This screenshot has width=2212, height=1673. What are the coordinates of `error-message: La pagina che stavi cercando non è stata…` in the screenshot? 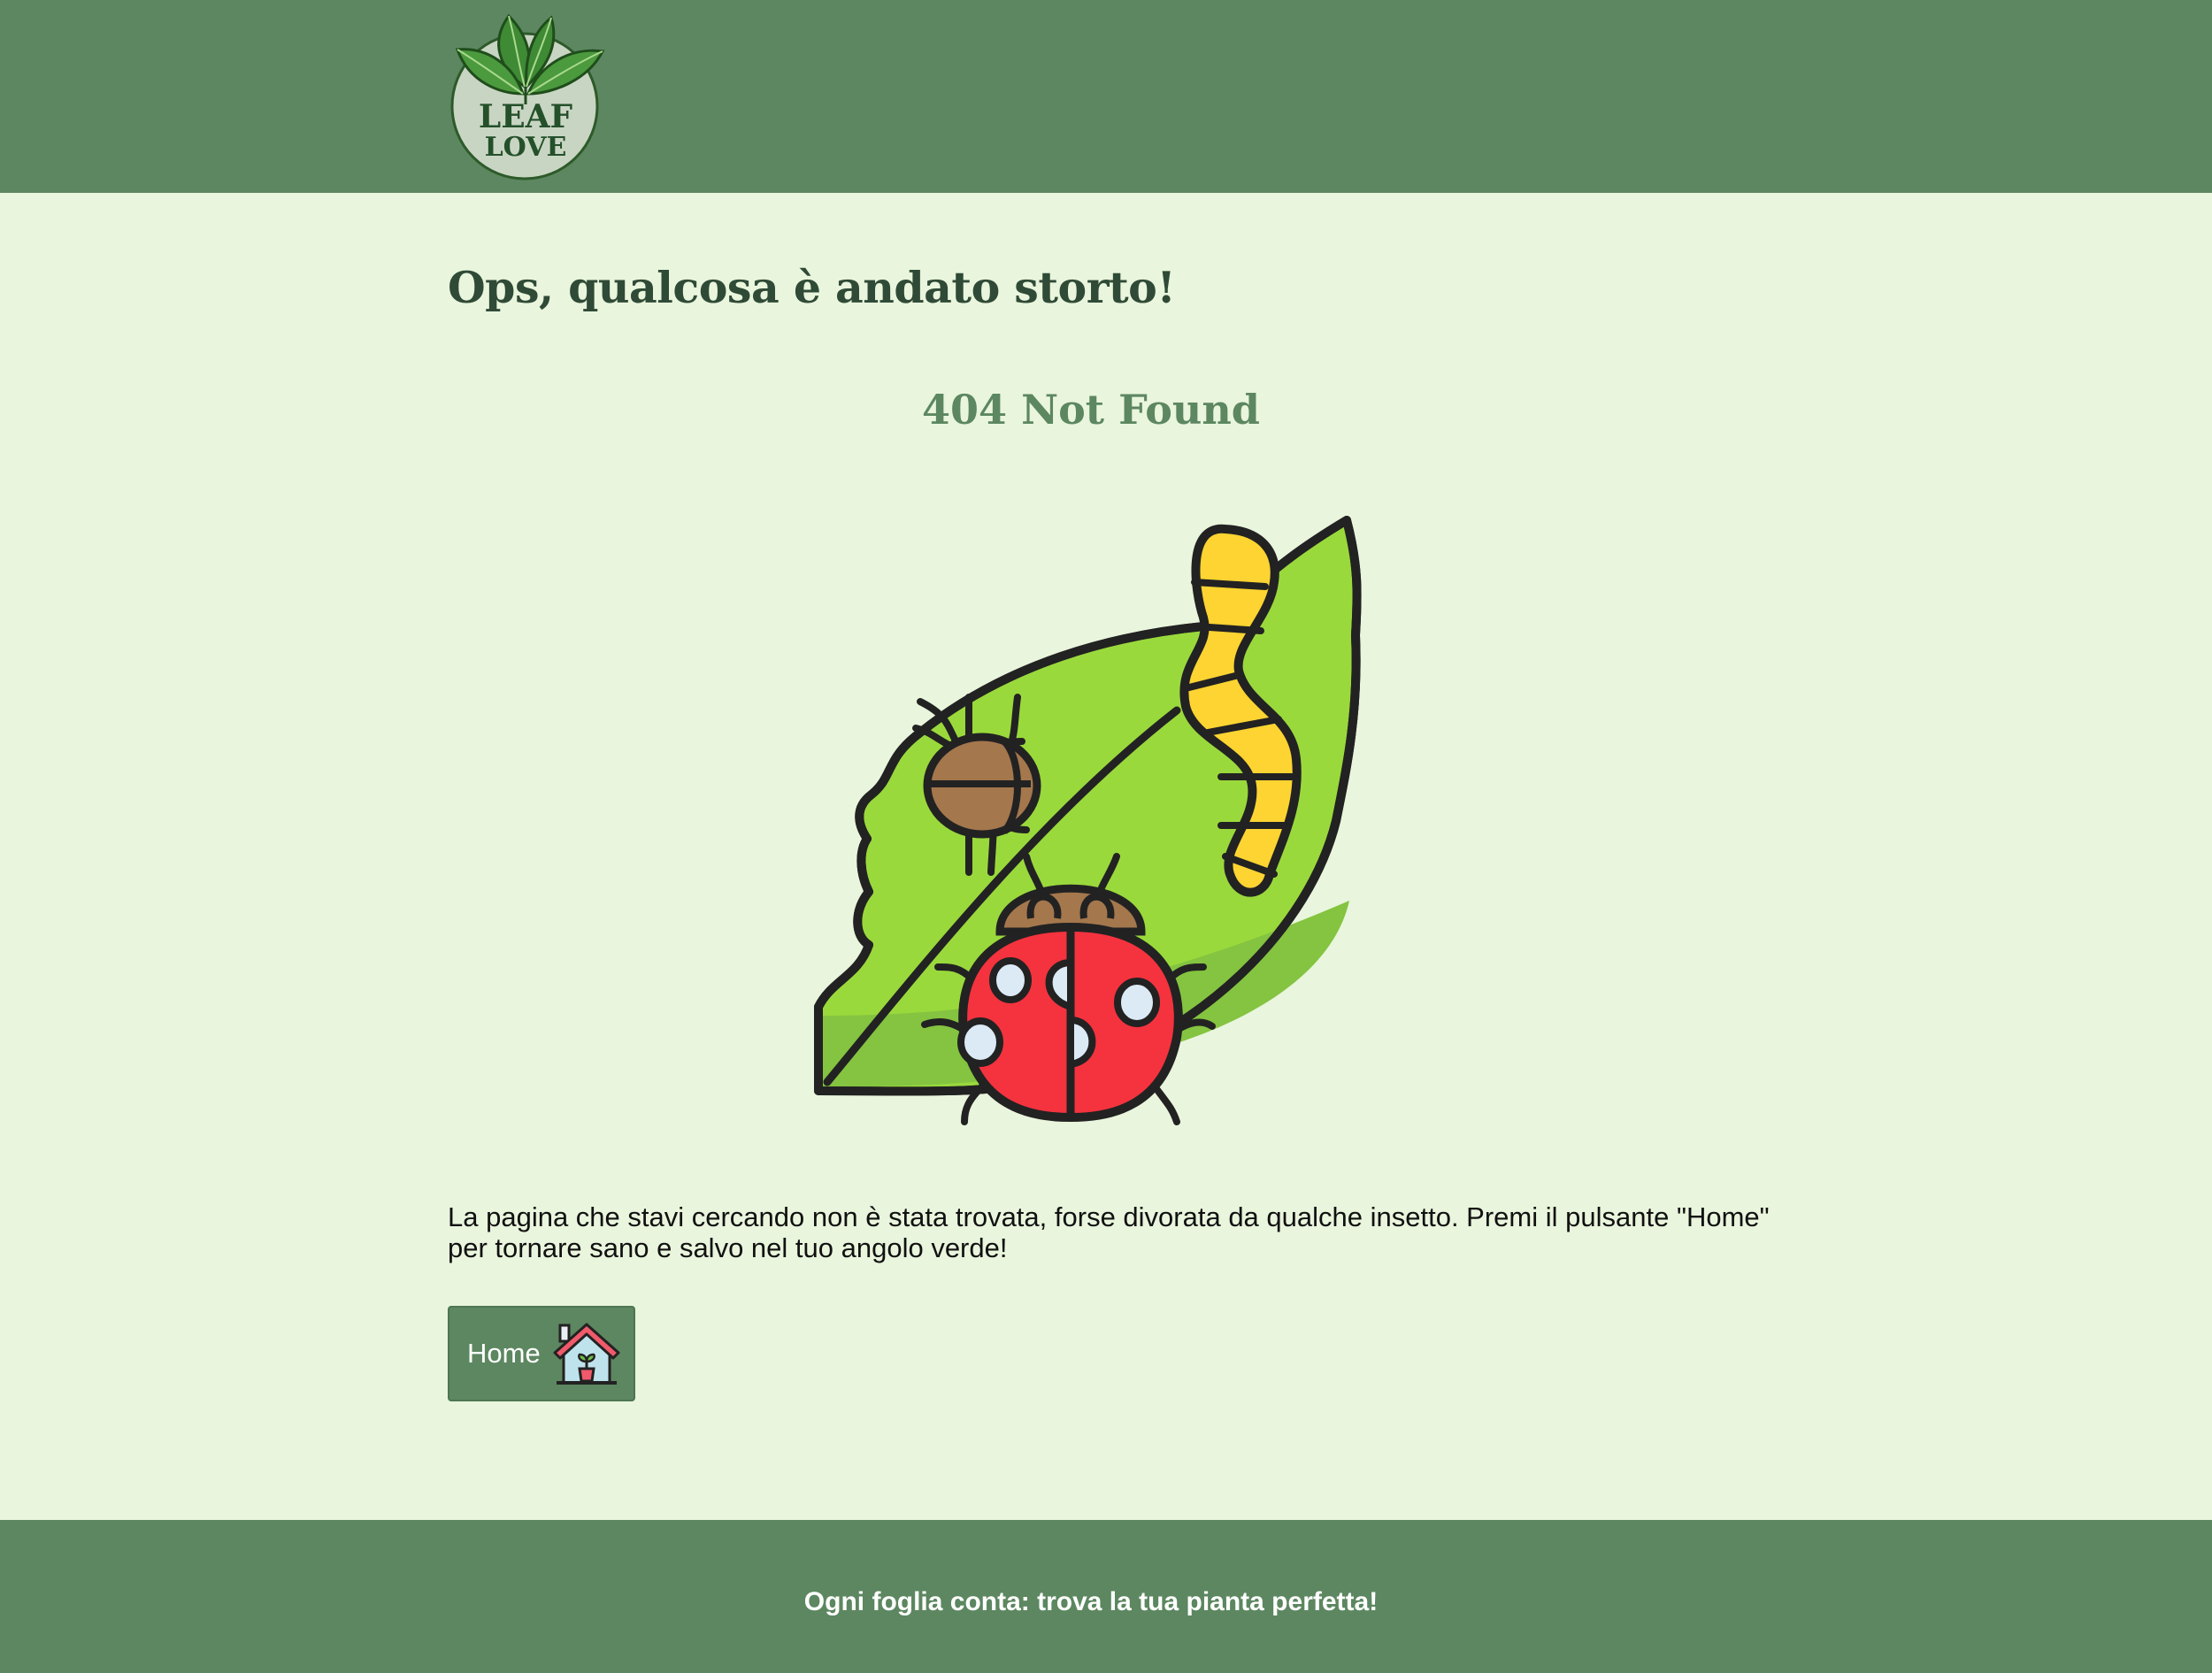 It's located at (1109, 1232).